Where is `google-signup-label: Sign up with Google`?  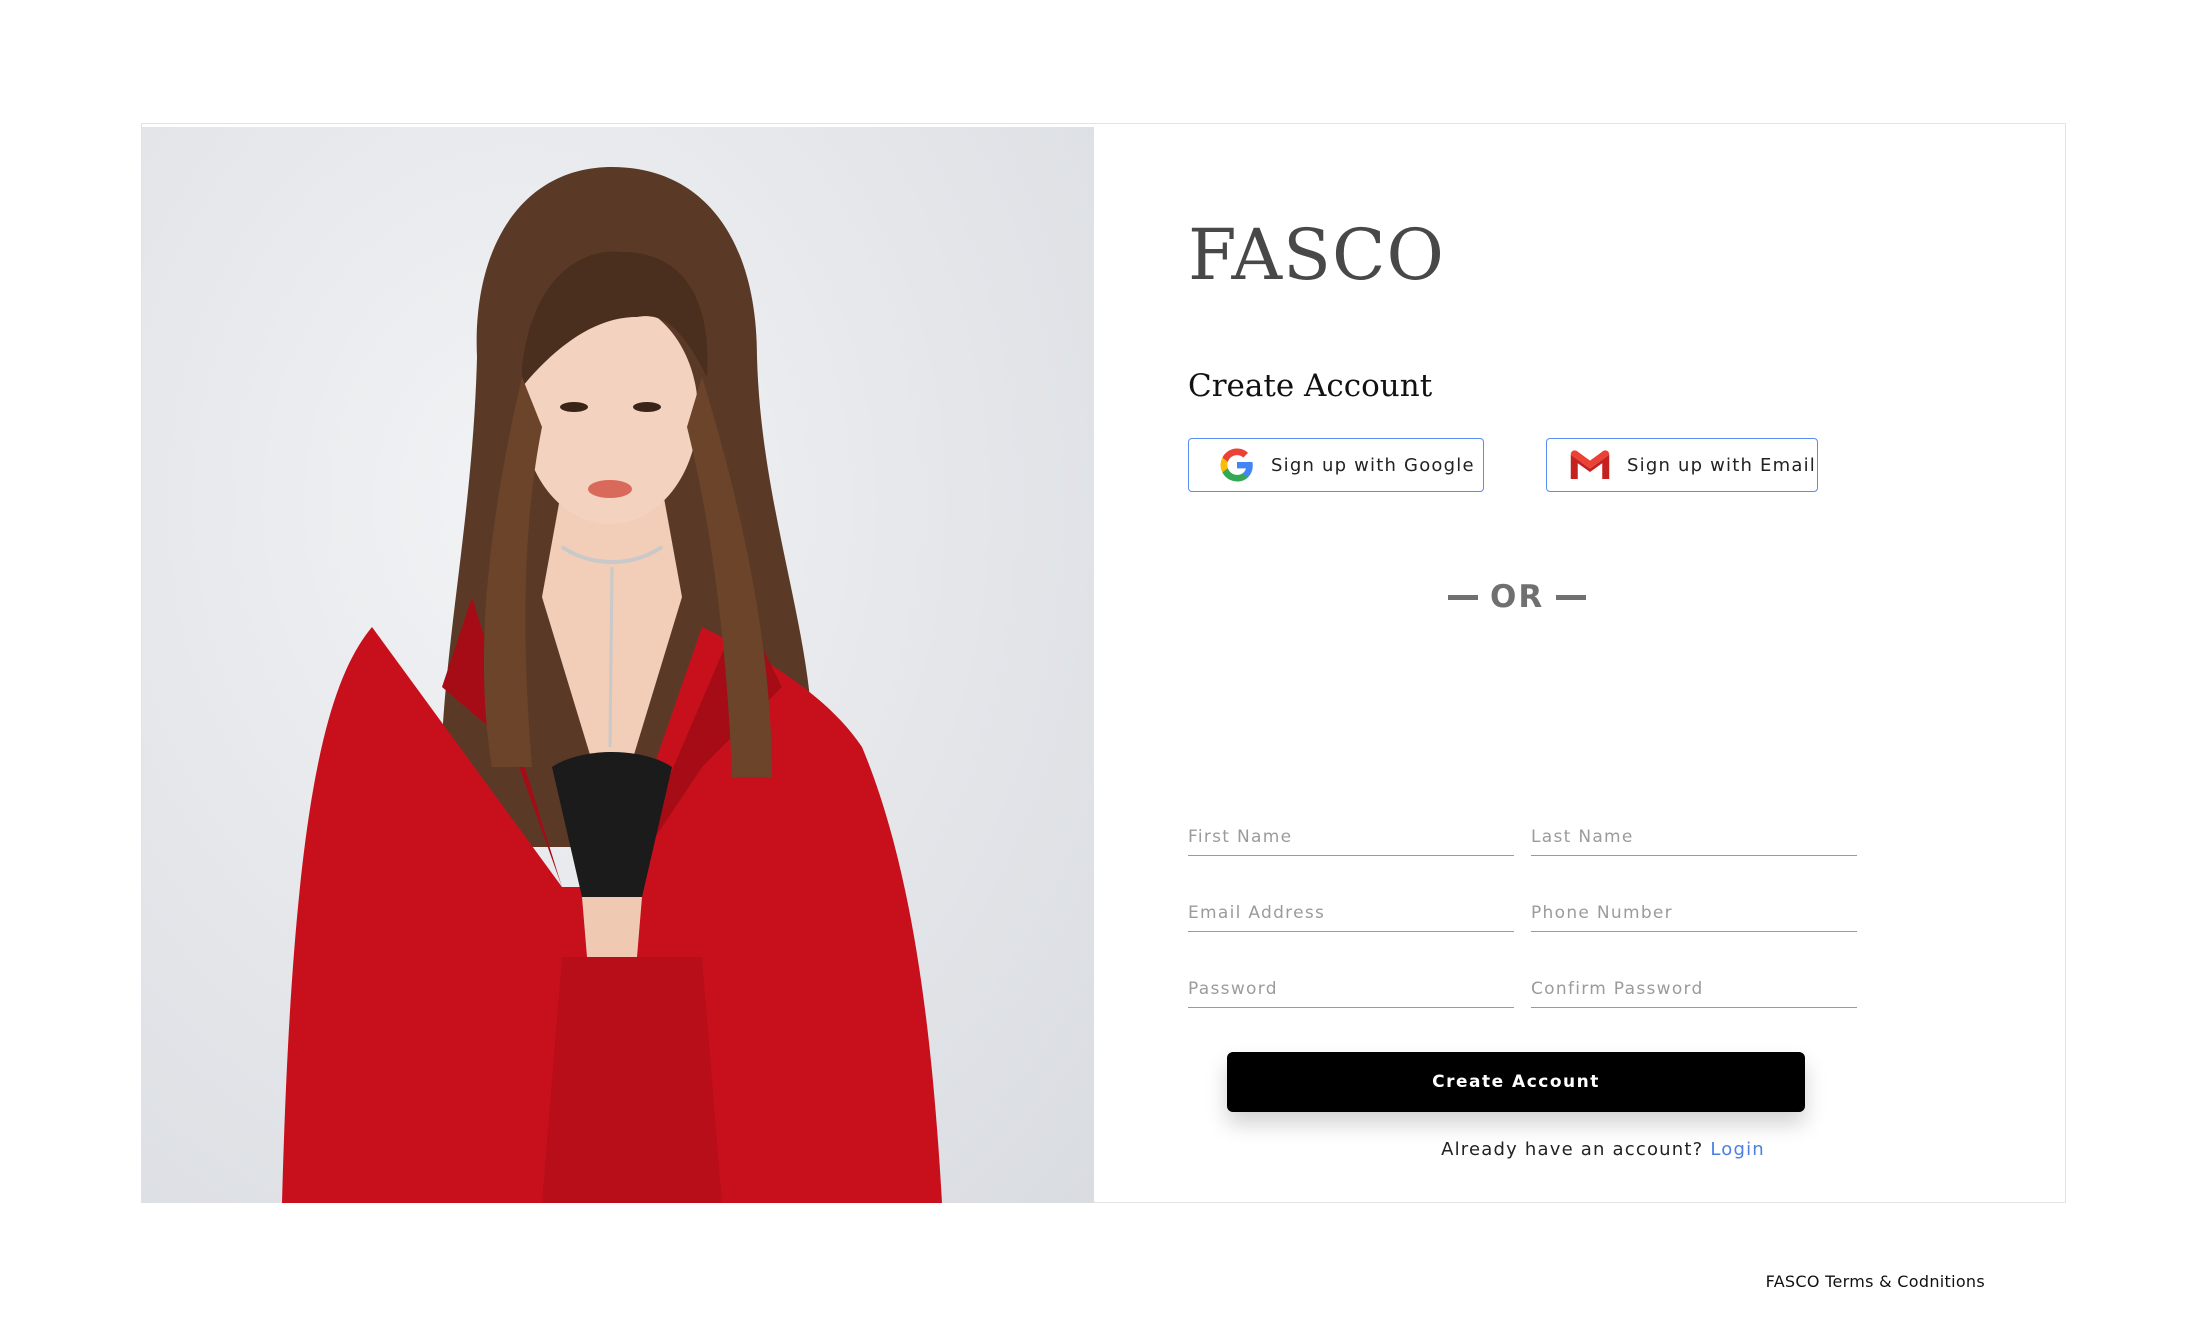
google-signup-label: Sign up with Google is located at coordinates (1373, 465).